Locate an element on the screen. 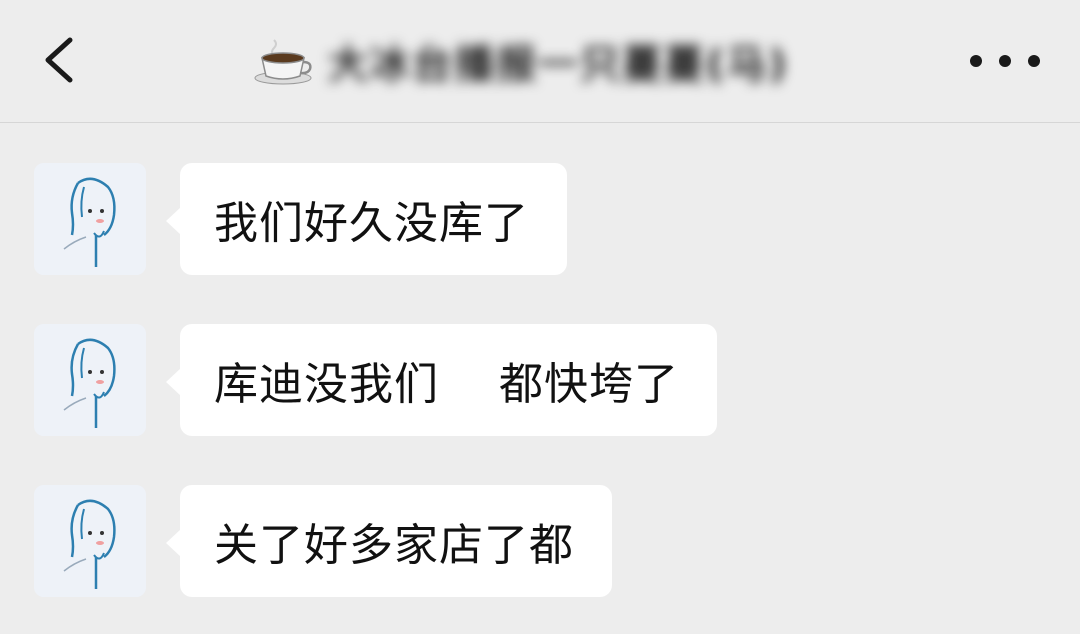 Image resolution: width=1080 pixels, height=634 pixels. message-text: 库迪没我们 都快垮了 is located at coordinates (446, 384).